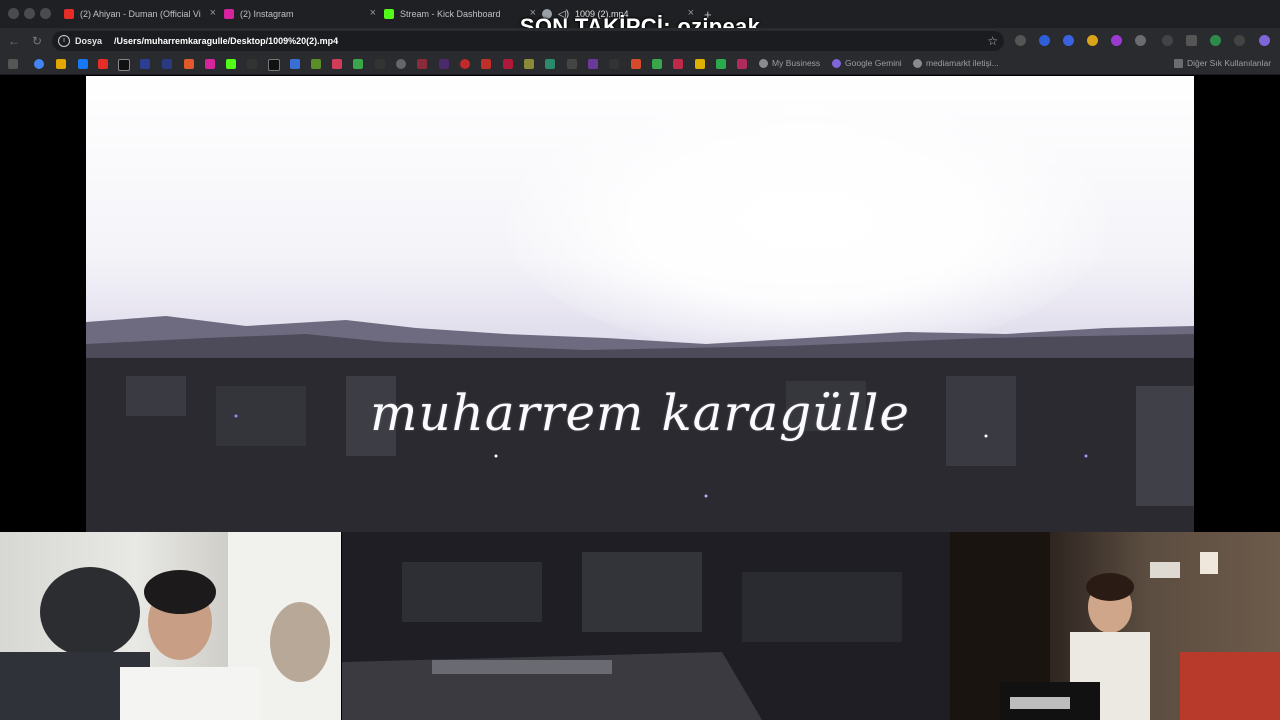  What do you see at coordinates (103, 64) in the screenshot?
I see `youtube-icon` at bounding box center [103, 64].